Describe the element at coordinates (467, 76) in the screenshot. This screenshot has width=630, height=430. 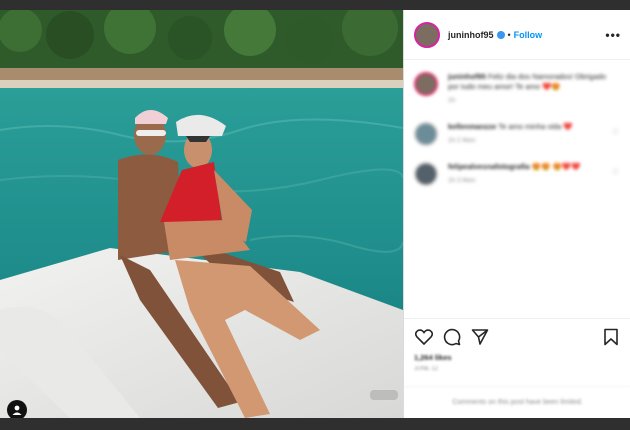
I see `comment-user: juninhof95` at that location.